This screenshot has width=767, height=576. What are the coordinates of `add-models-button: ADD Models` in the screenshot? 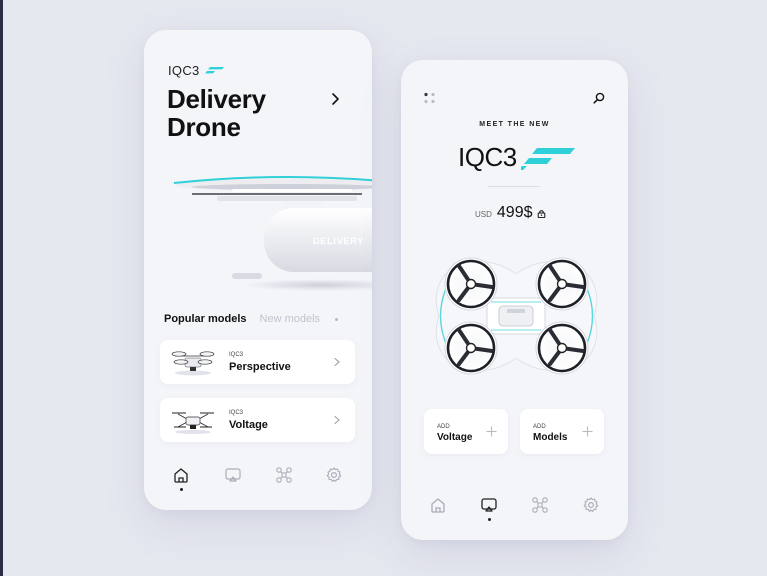 It's located at (562, 431).